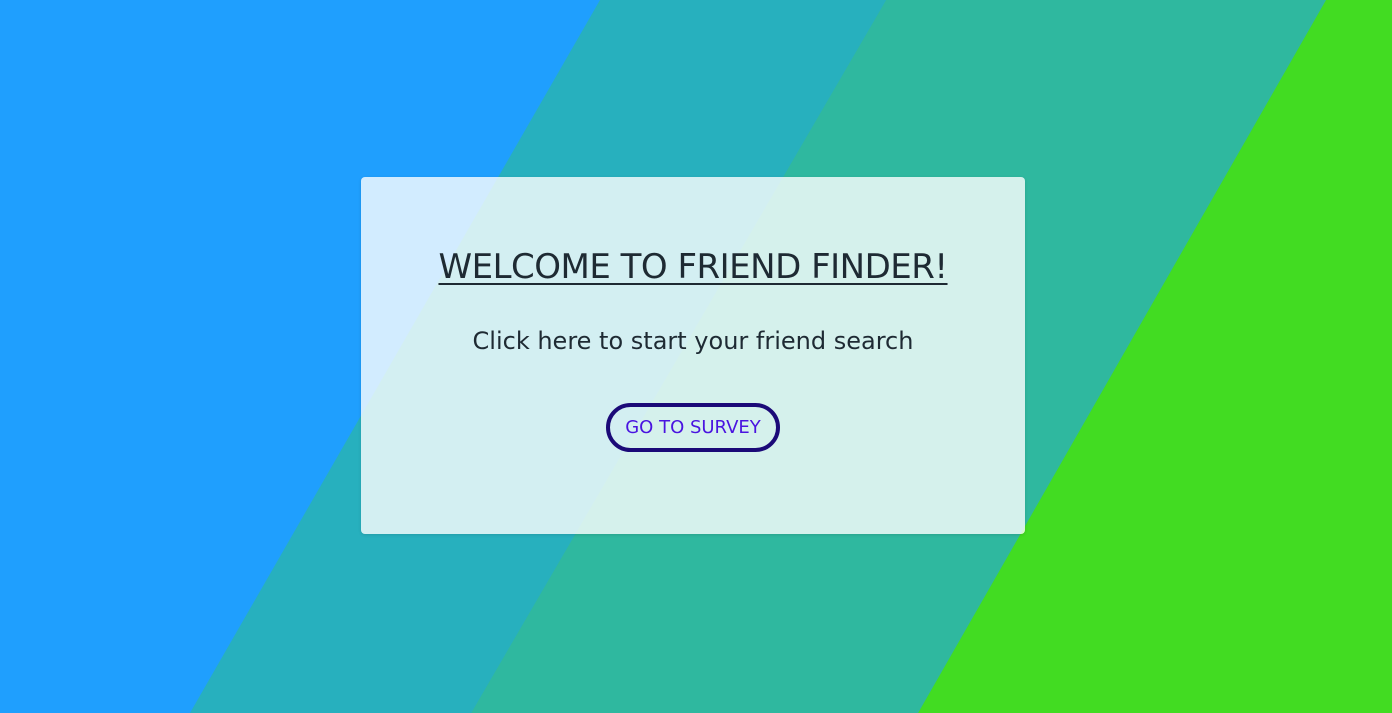  Describe the element at coordinates (693, 341) in the screenshot. I see `welcome-subtitle: Click here to start your friend search` at that location.